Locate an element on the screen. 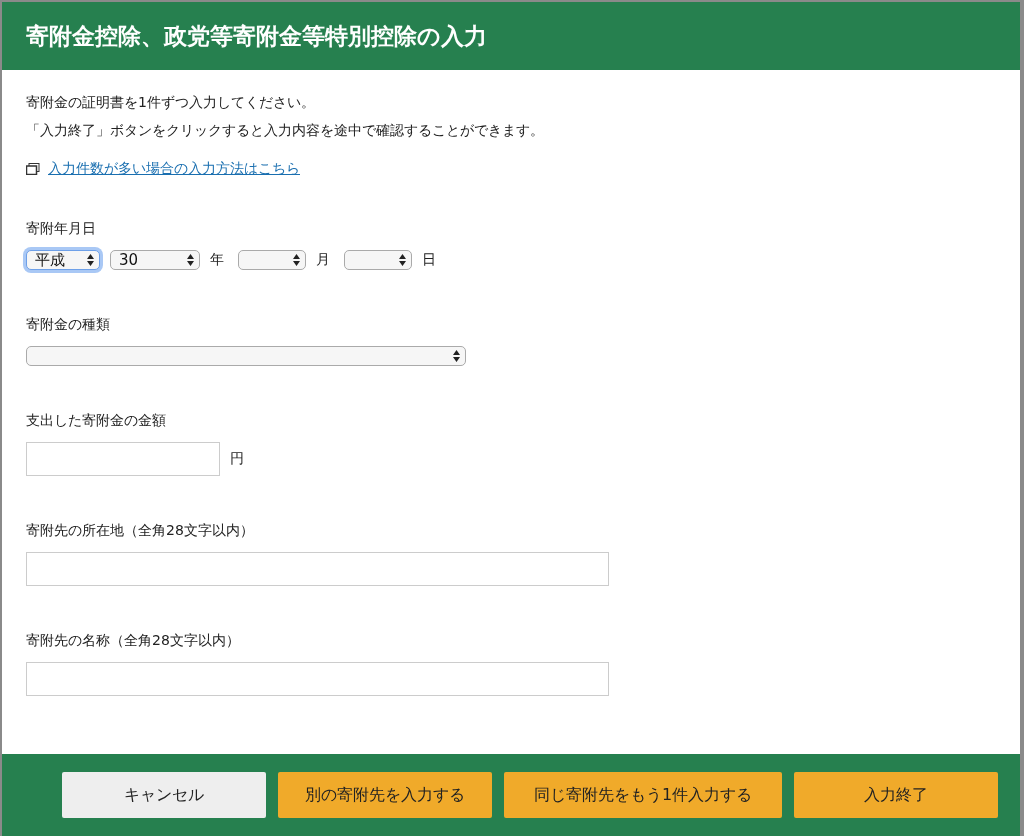  action-button: 同じ寄附先をもう1件入力する is located at coordinates (643, 795).